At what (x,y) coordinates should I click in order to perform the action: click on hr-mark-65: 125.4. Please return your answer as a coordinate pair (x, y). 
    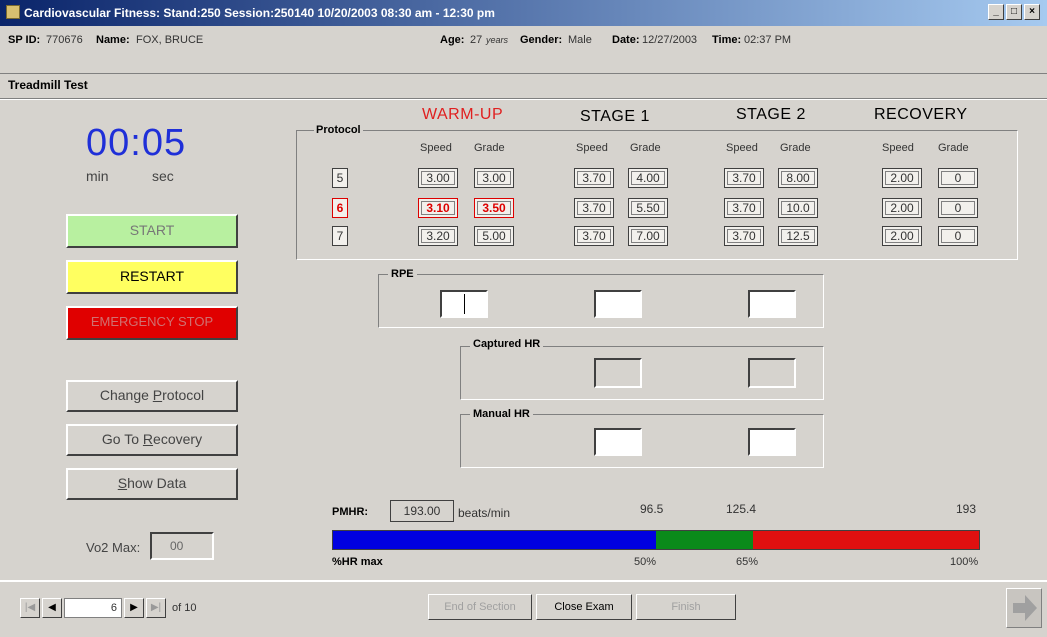
    Looking at the image, I should click on (741, 509).